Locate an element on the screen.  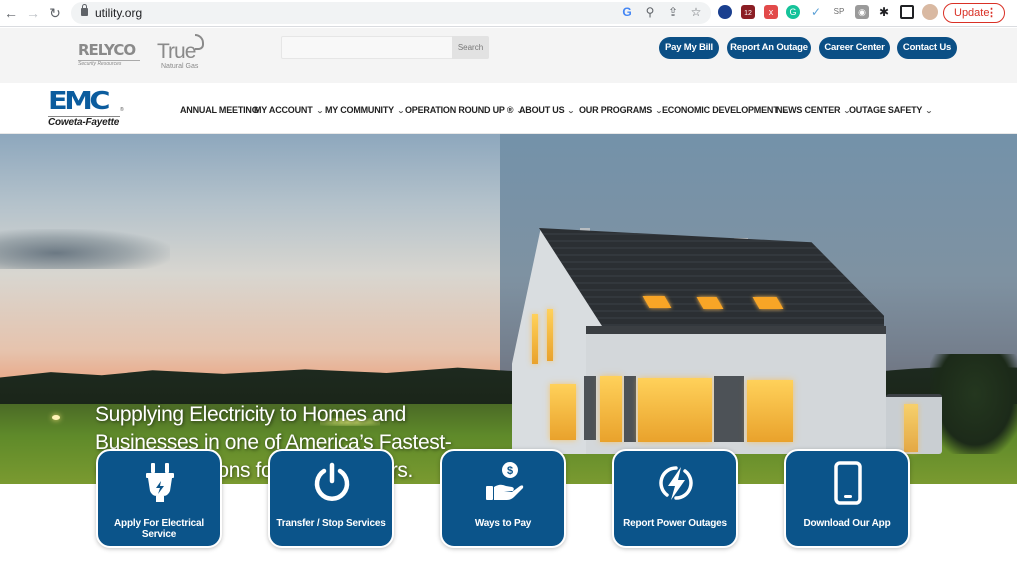
nav-operation-round-up: OPERATION ROUND UP ® ⌄ is located at coordinates (464, 110).